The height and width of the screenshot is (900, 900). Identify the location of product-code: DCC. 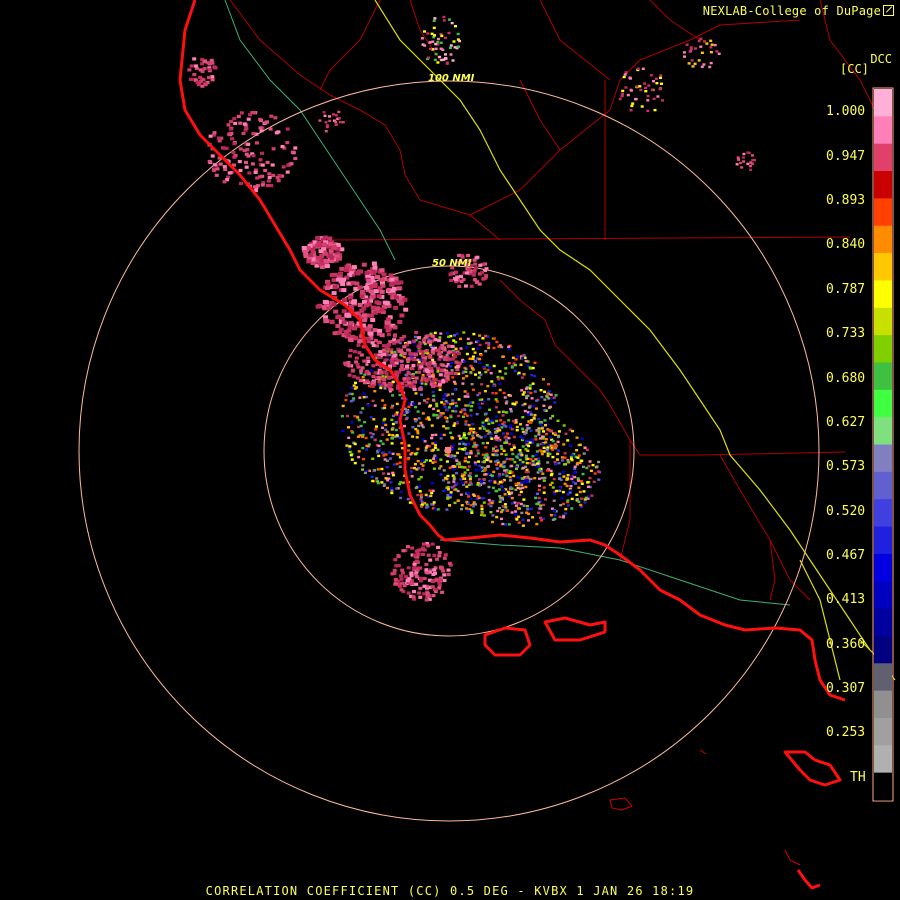
(881, 59).